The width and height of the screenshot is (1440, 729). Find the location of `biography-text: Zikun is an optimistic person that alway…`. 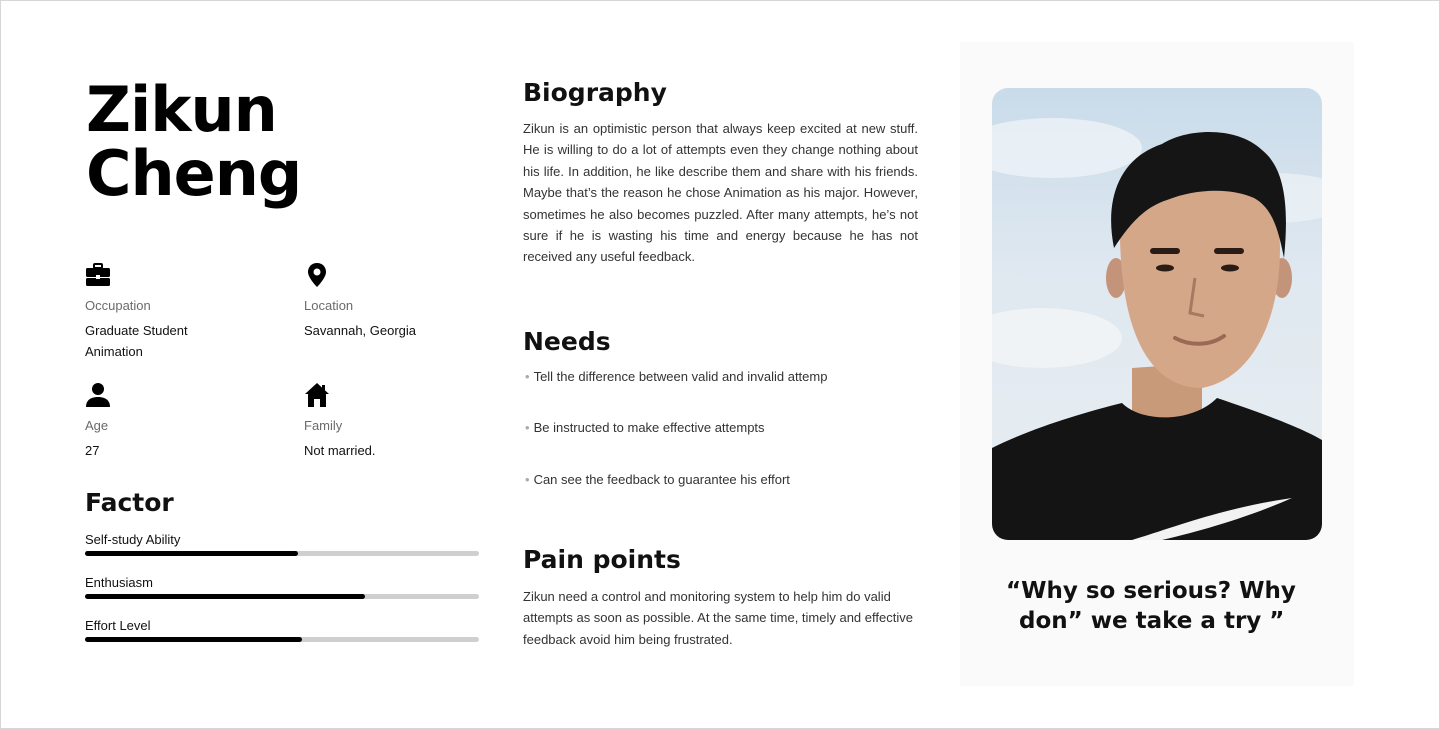

biography-text: Zikun is an optimistic person that alway… is located at coordinates (720, 193).